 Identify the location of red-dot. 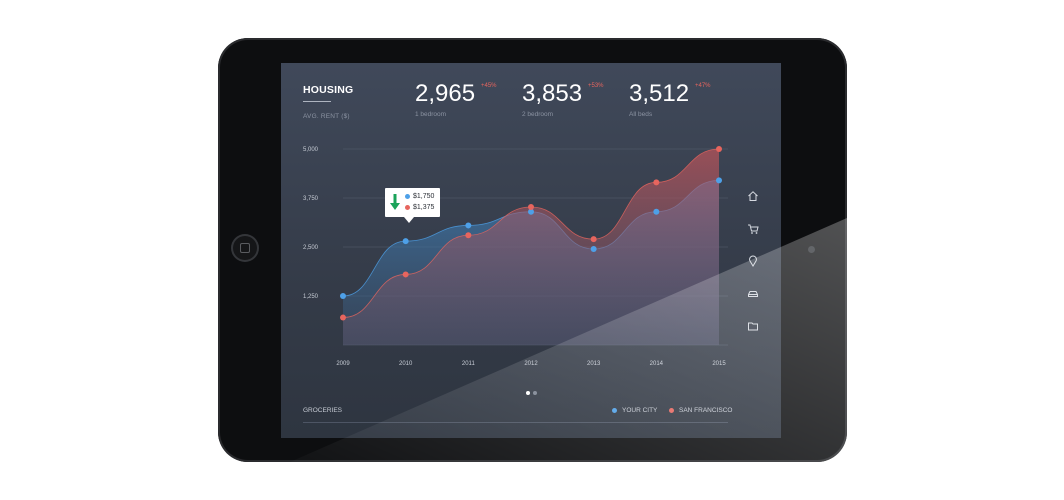
(407, 207).